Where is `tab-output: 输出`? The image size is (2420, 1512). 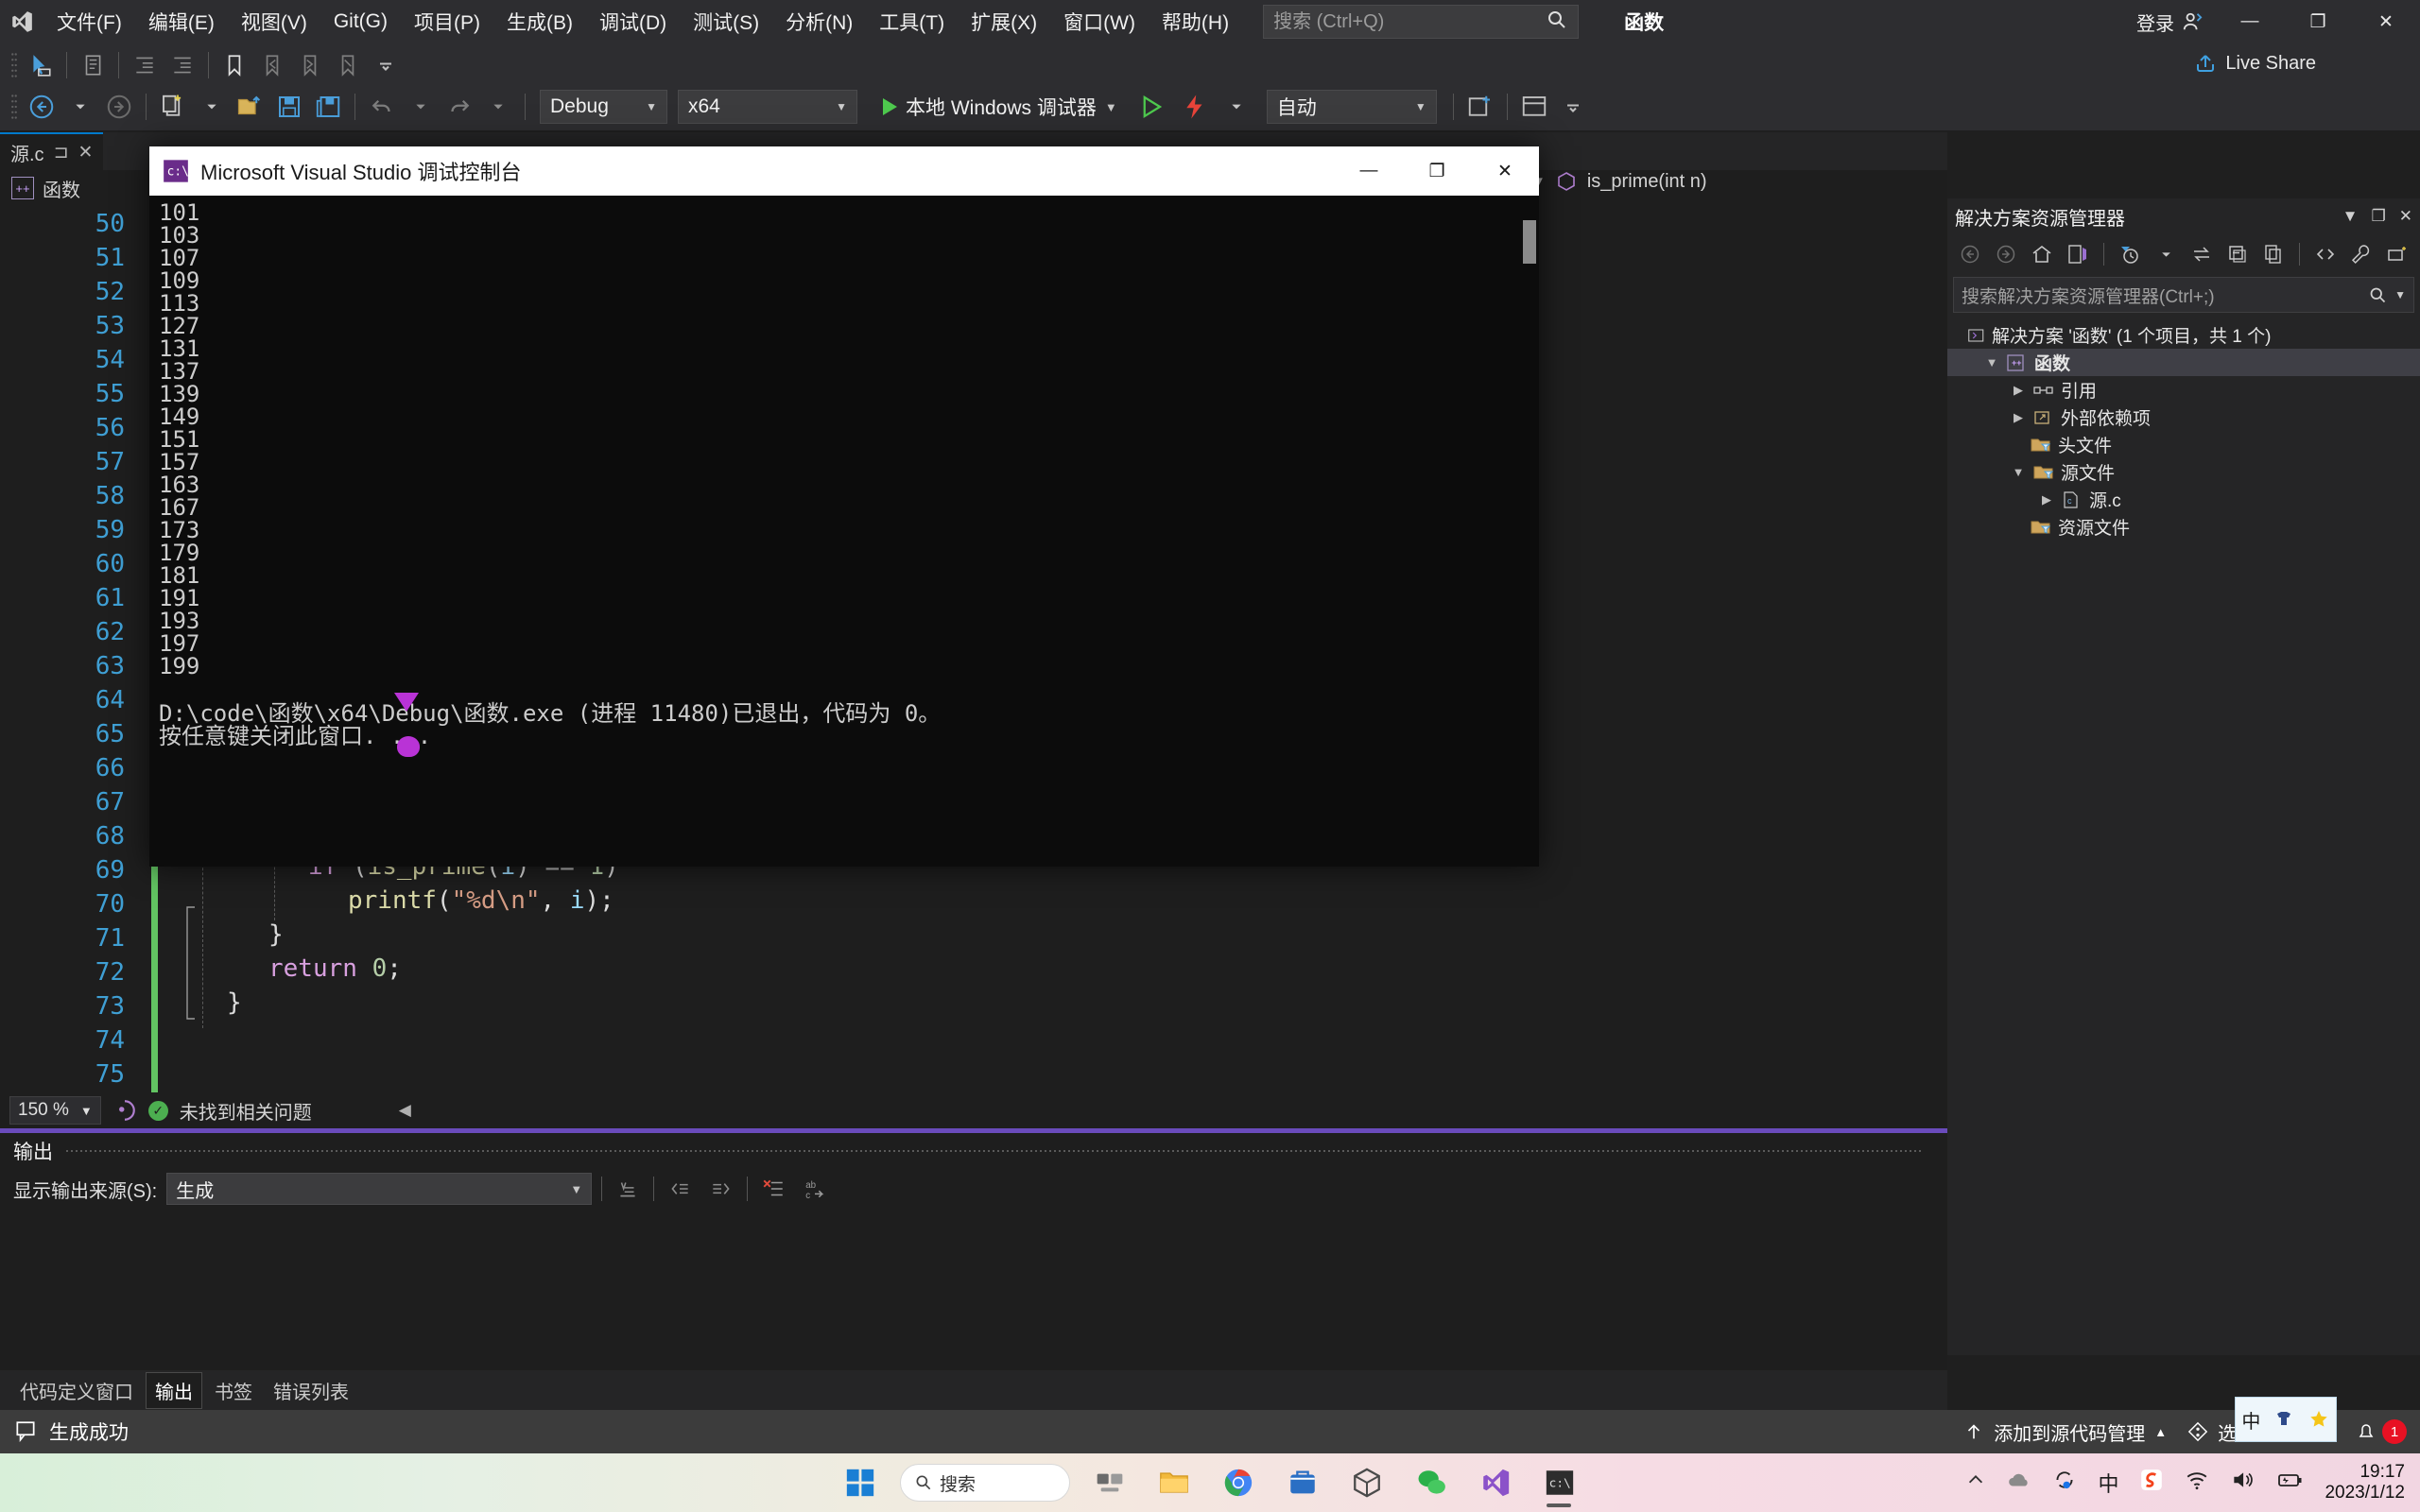
tab-output: 输出 is located at coordinates (174, 1390).